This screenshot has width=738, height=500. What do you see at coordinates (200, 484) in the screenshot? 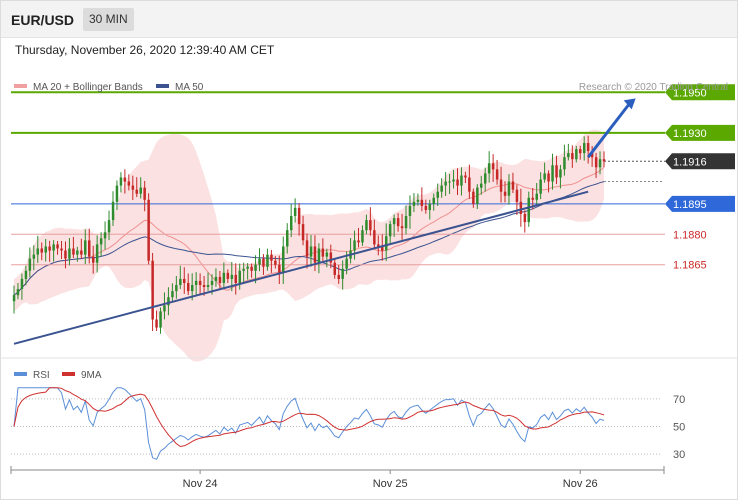
I see `x-tick-label: Nov 24` at bounding box center [200, 484].